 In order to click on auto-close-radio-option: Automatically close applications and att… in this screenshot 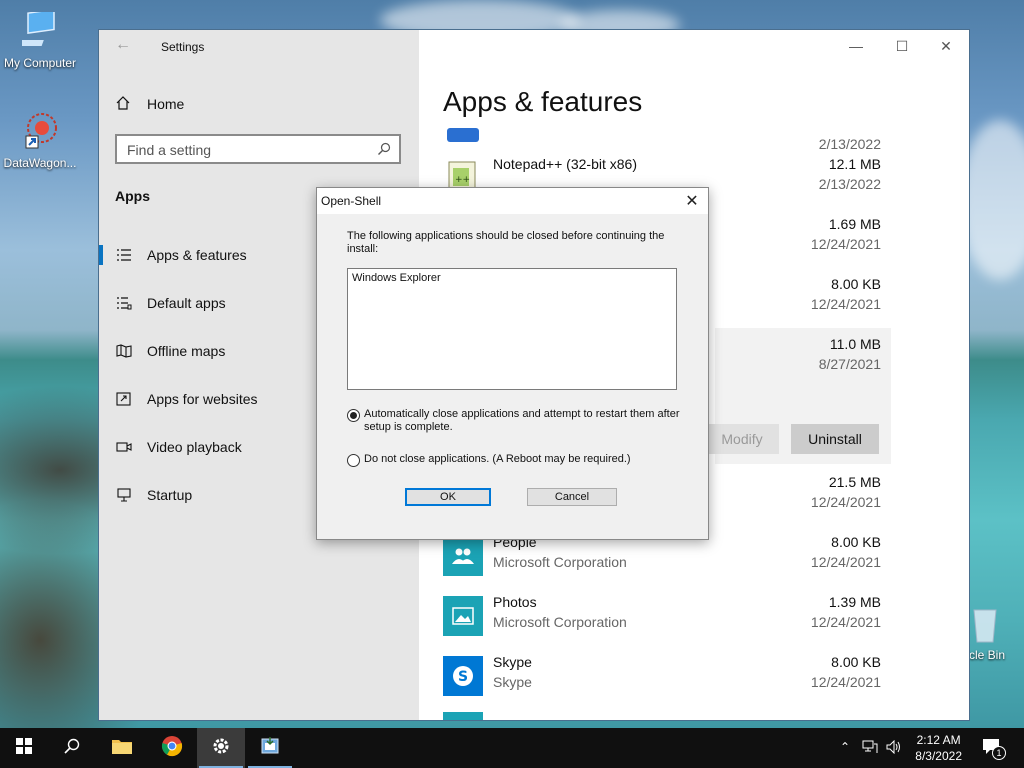, I will do `click(517, 421)`.